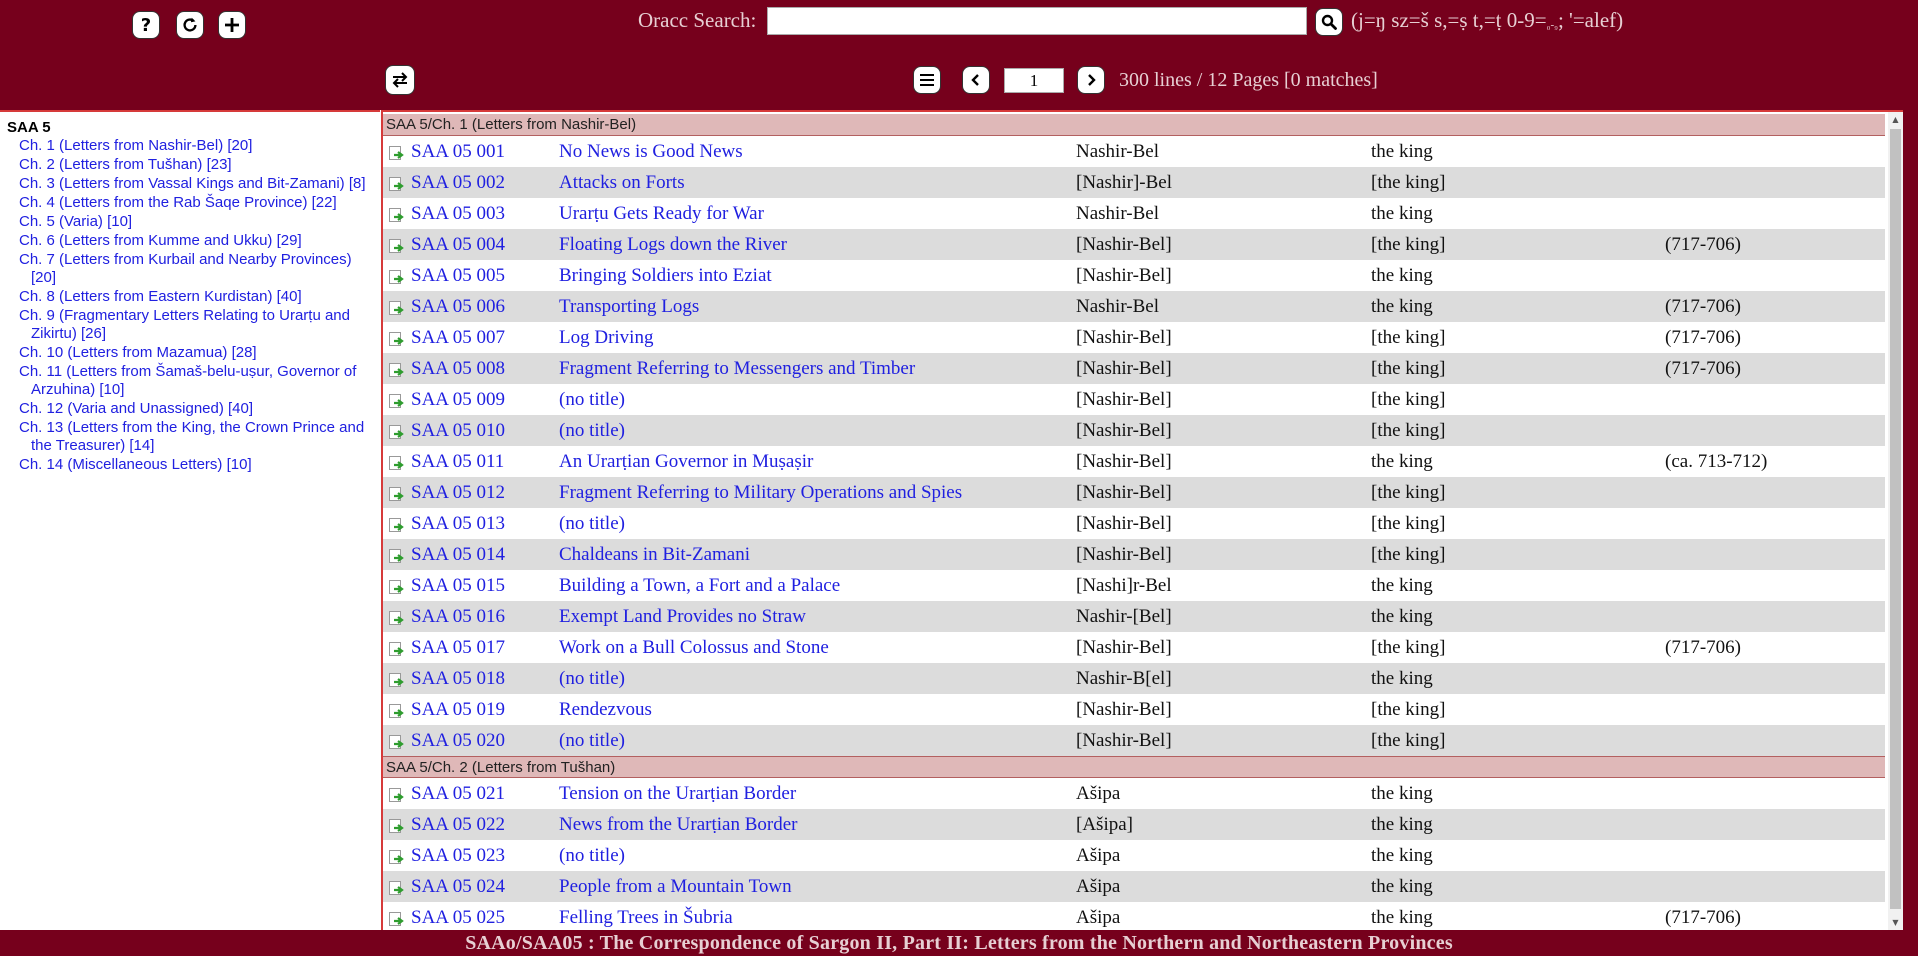  Describe the element at coordinates (458, 825) in the screenshot. I see `text-id-link: SAA 05 022` at that location.